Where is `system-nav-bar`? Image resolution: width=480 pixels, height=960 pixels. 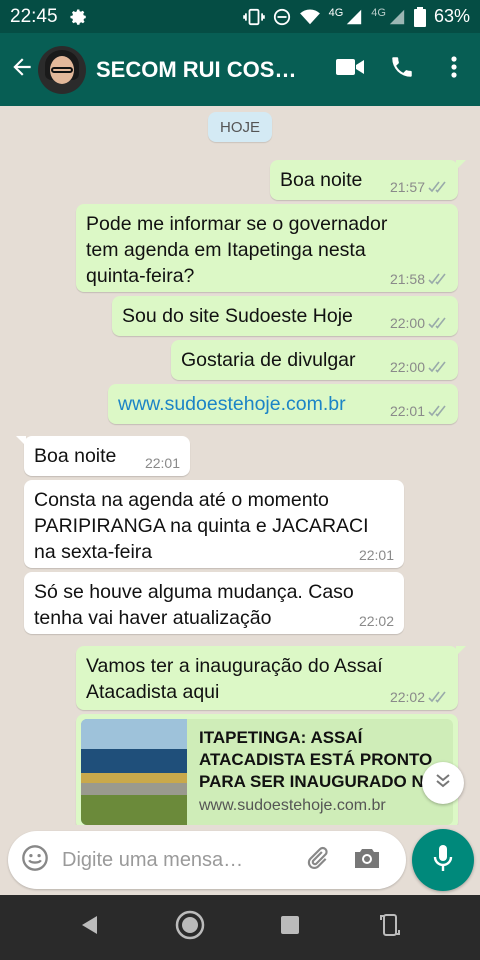
system-nav-bar is located at coordinates (240, 927).